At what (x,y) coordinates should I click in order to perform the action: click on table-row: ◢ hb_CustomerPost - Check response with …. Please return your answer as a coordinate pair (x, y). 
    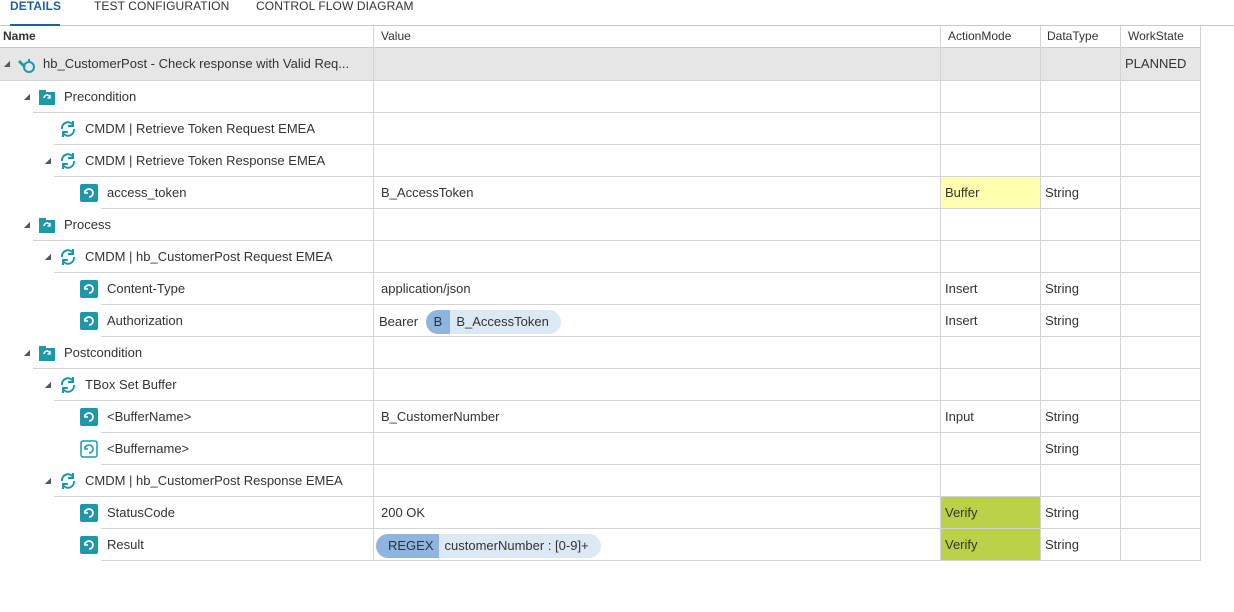
    Looking at the image, I should click on (600, 64).